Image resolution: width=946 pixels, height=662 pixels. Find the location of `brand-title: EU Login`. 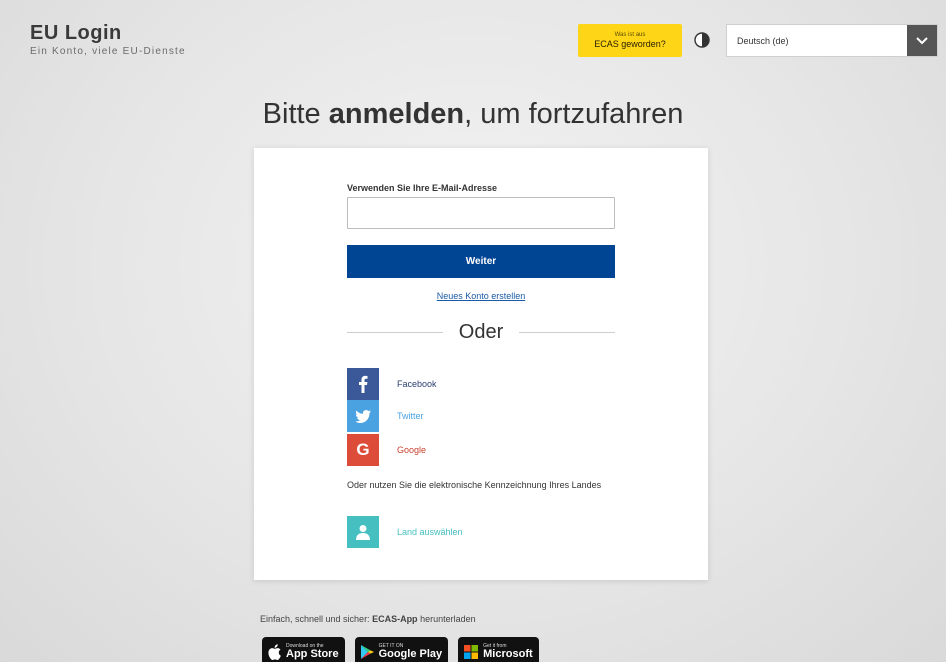

brand-title: EU Login is located at coordinates (76, 33).